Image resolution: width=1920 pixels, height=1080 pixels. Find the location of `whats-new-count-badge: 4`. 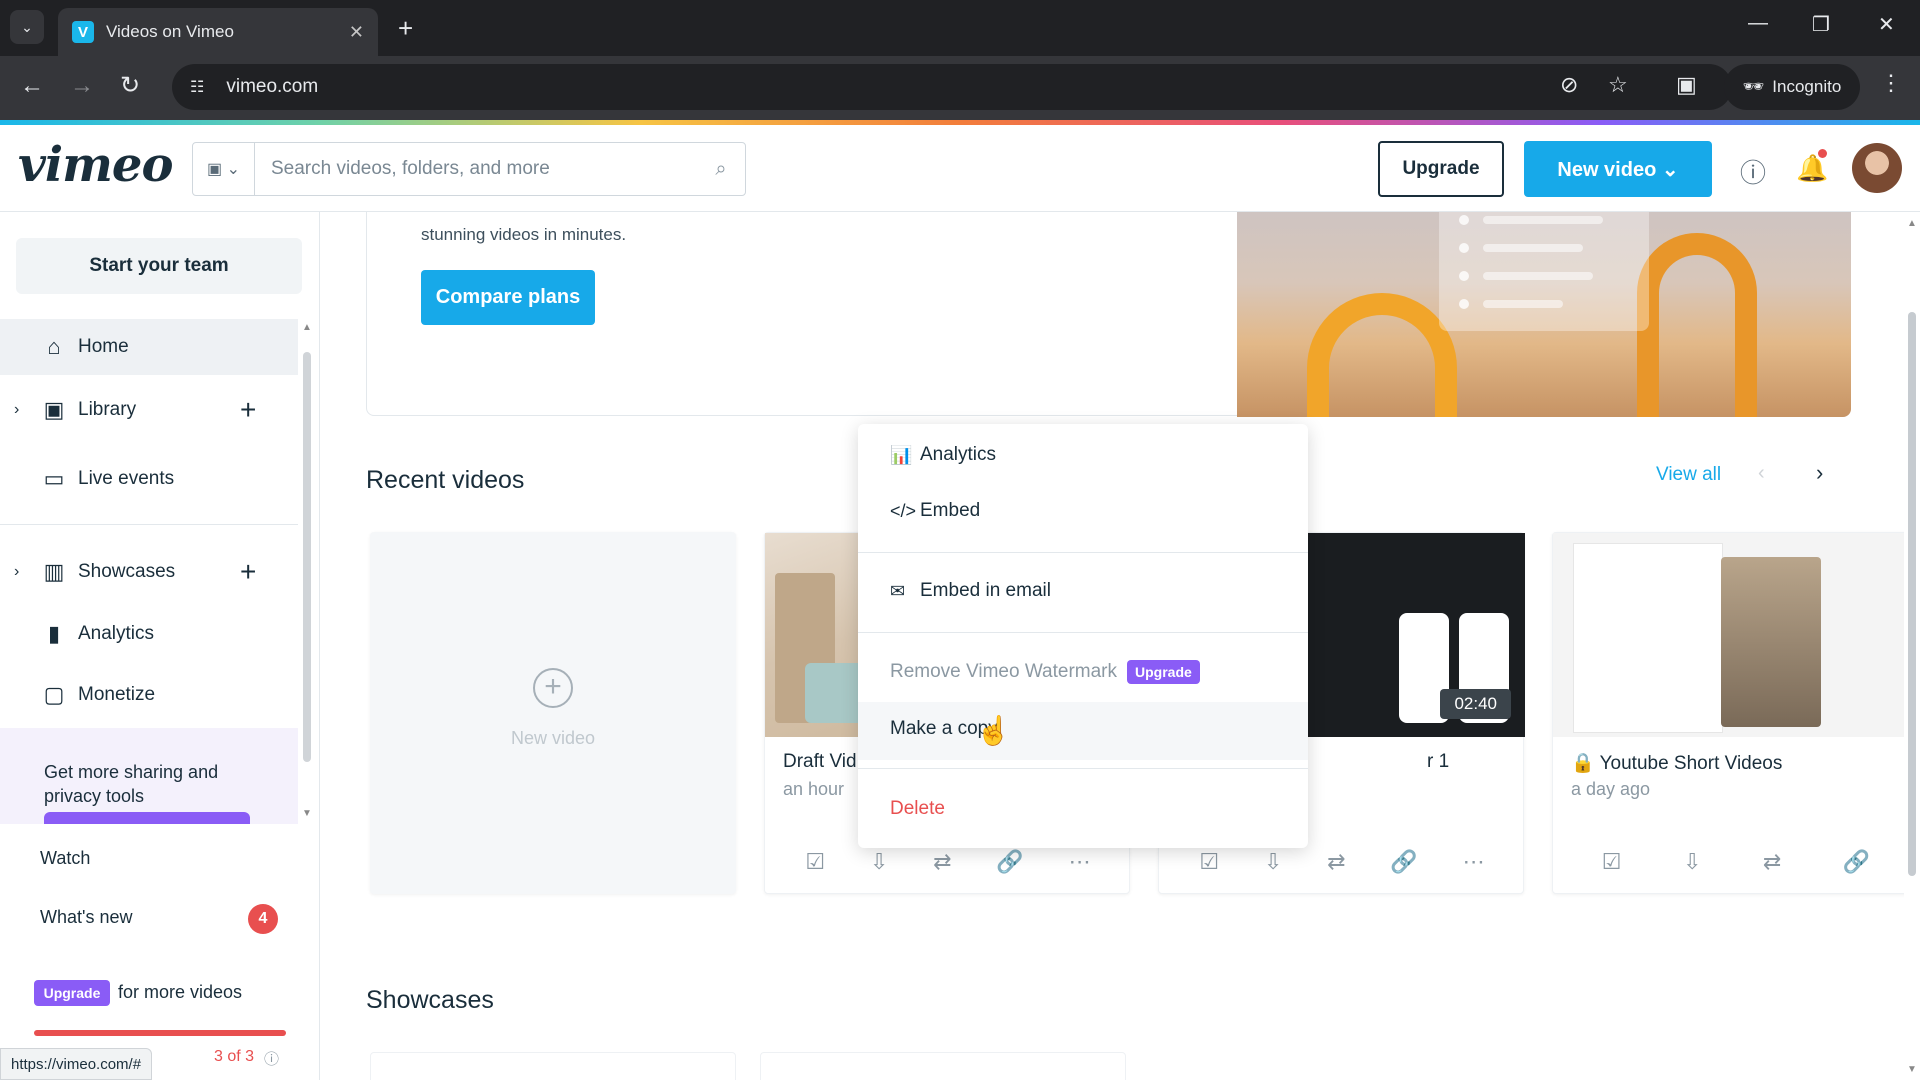

whats-new-count-badge: 4 is located at coordinates (263, 919).